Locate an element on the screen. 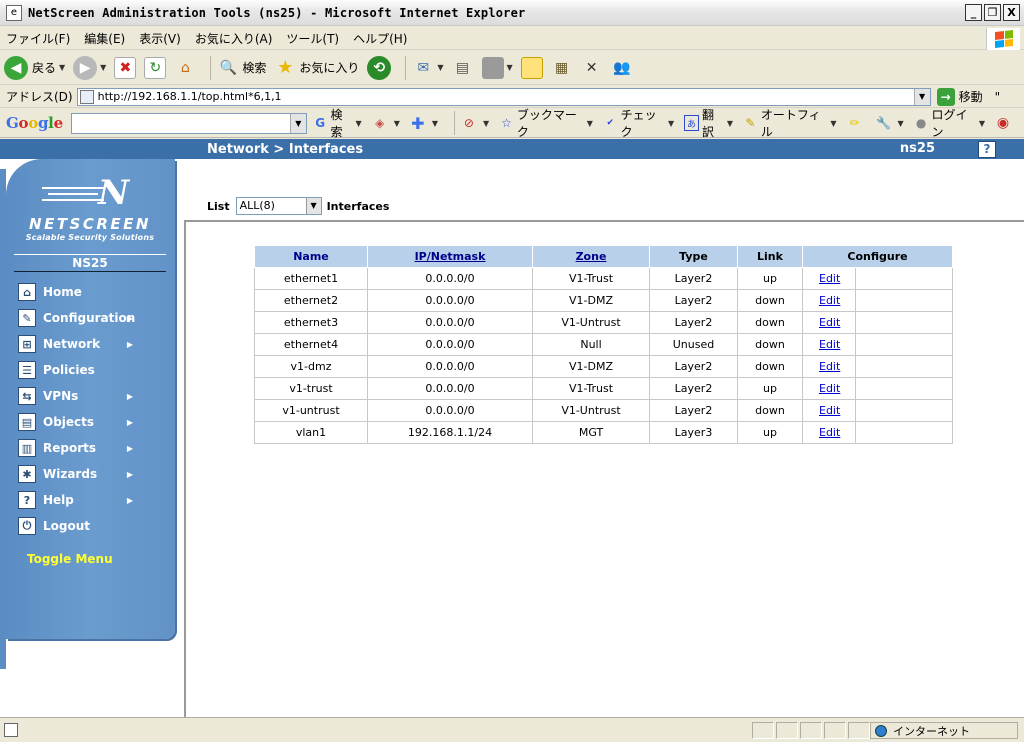  cell-name: v1-untrust is located at coordinates (311, 410).